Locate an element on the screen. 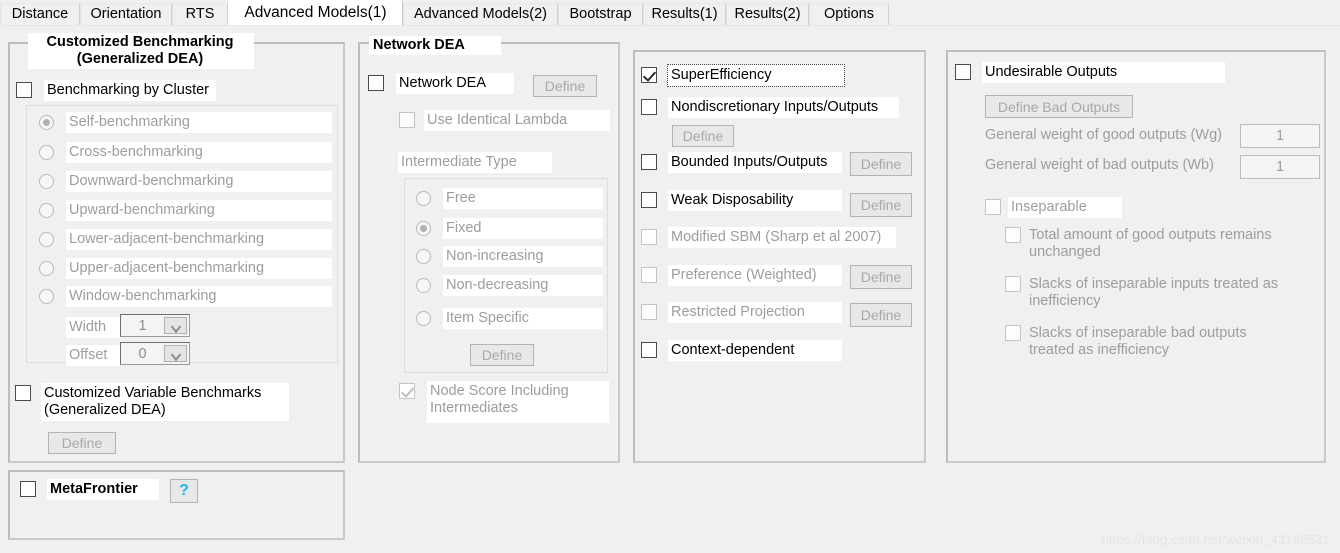 The width and height of the screenshot is (1340, 553). tab-advanced-models-1: Advanced Models(1) is located at coordinates (315, 12).